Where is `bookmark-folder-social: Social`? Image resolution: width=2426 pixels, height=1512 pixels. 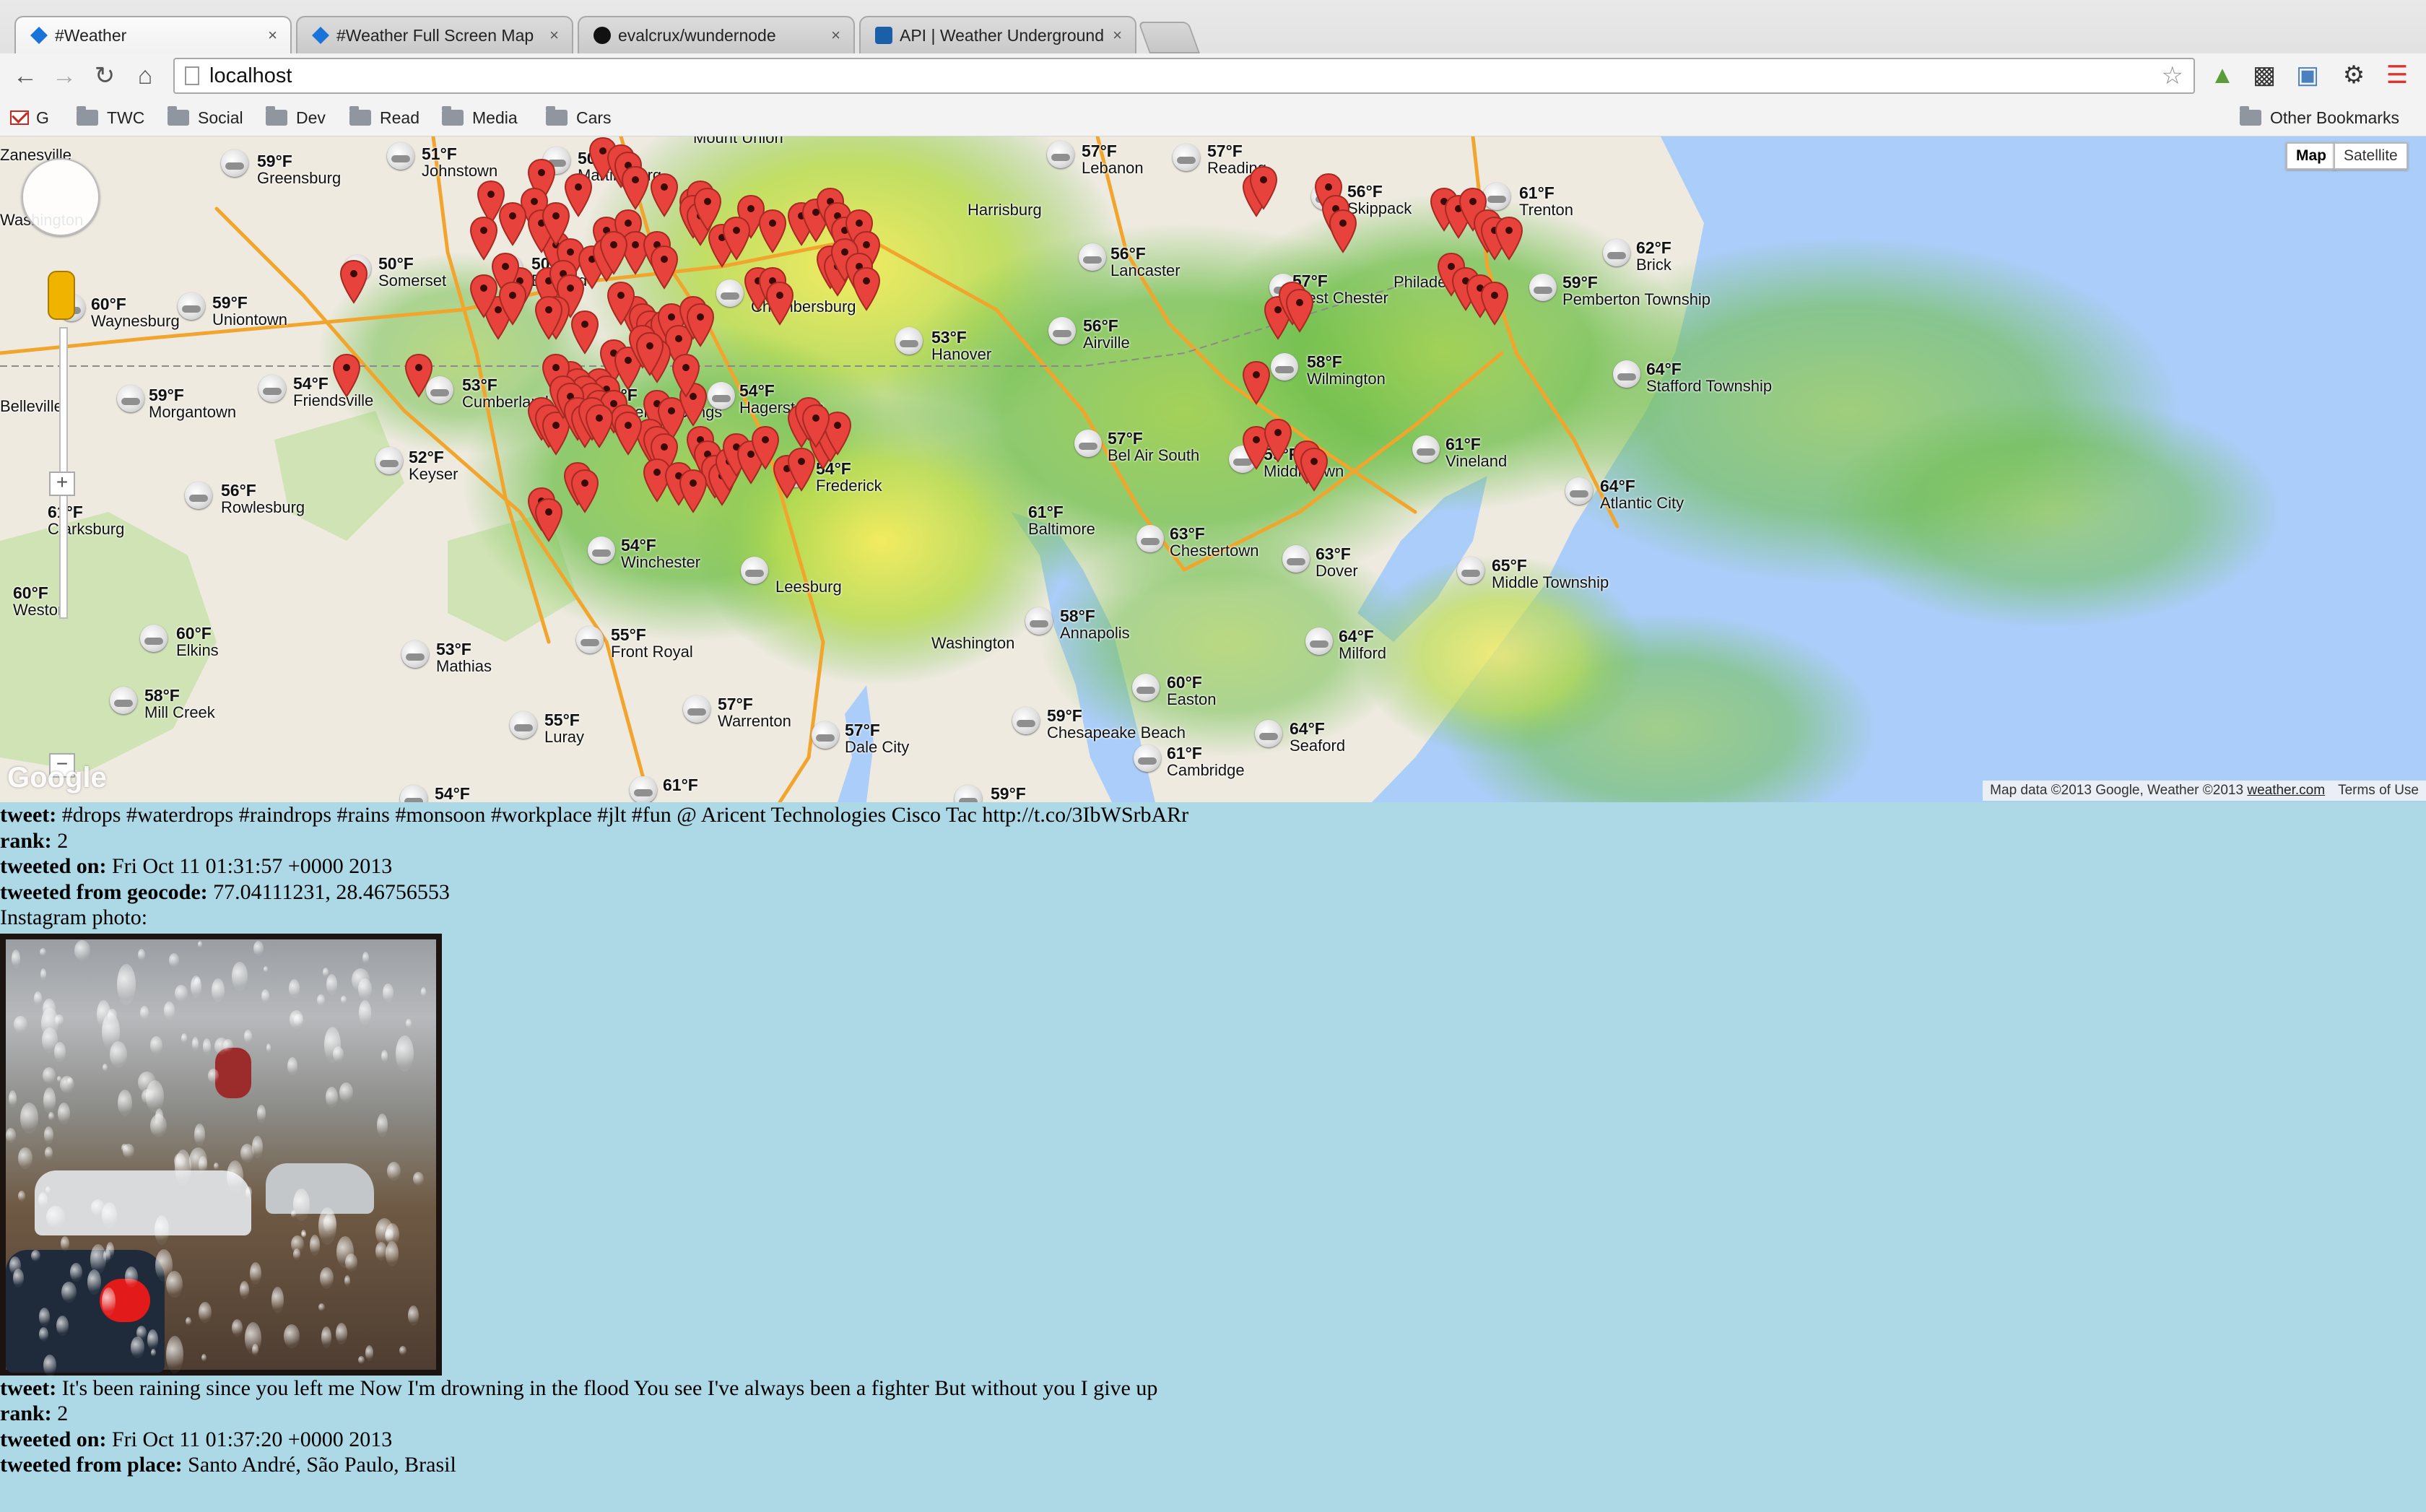
bookmark-folder-social: Social is located at coordinates (205, 117).